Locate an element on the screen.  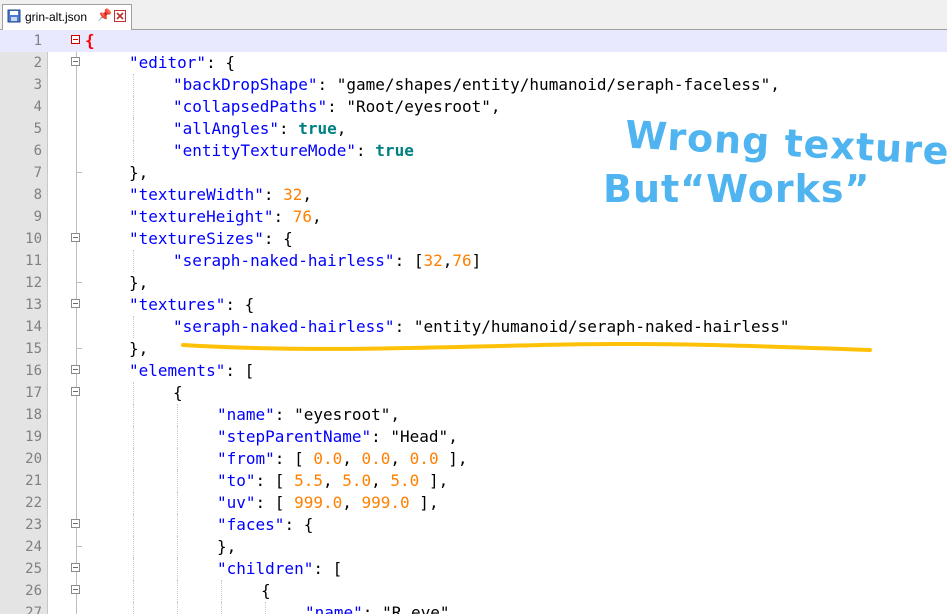
code-line: 18 "name": "eyesroot", is located at coordinates (473, 415).